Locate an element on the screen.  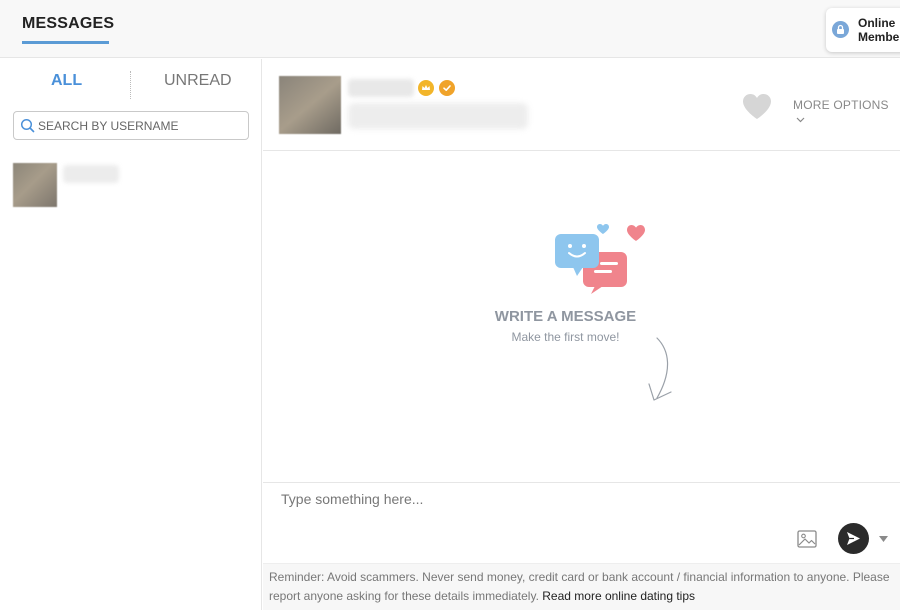
dating-tips-link: Read more online dating tips is located at coordinates (618, 596).